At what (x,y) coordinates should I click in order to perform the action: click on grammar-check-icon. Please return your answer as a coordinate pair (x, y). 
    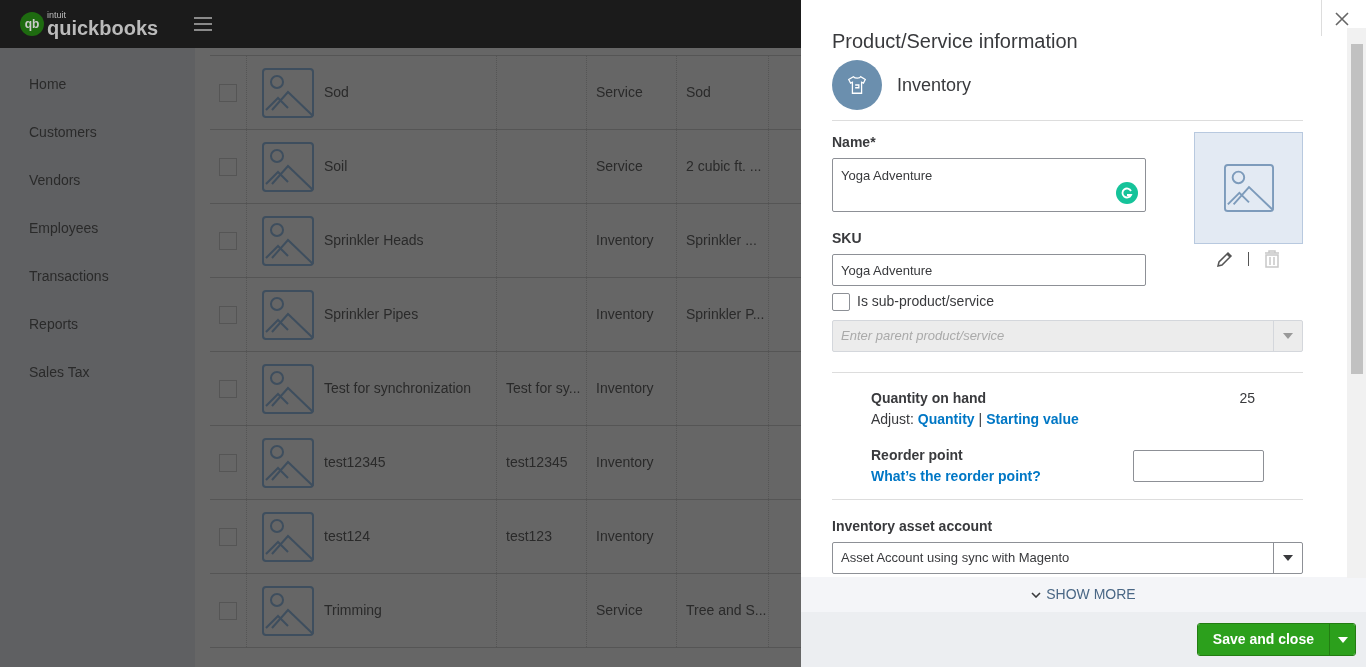
    Looking at the image, I should click on (1127, 193).